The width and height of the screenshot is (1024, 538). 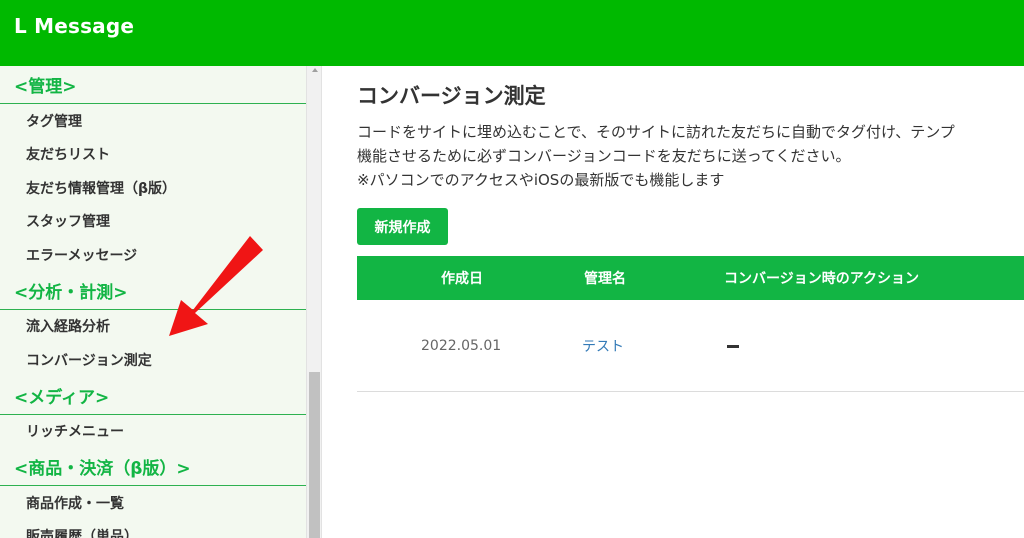 What do you see at coordinates (822, 279) in the screenshot?
I see `header-conversion-action: コンバージョン時のアクション` at bounding box center [822, 279].